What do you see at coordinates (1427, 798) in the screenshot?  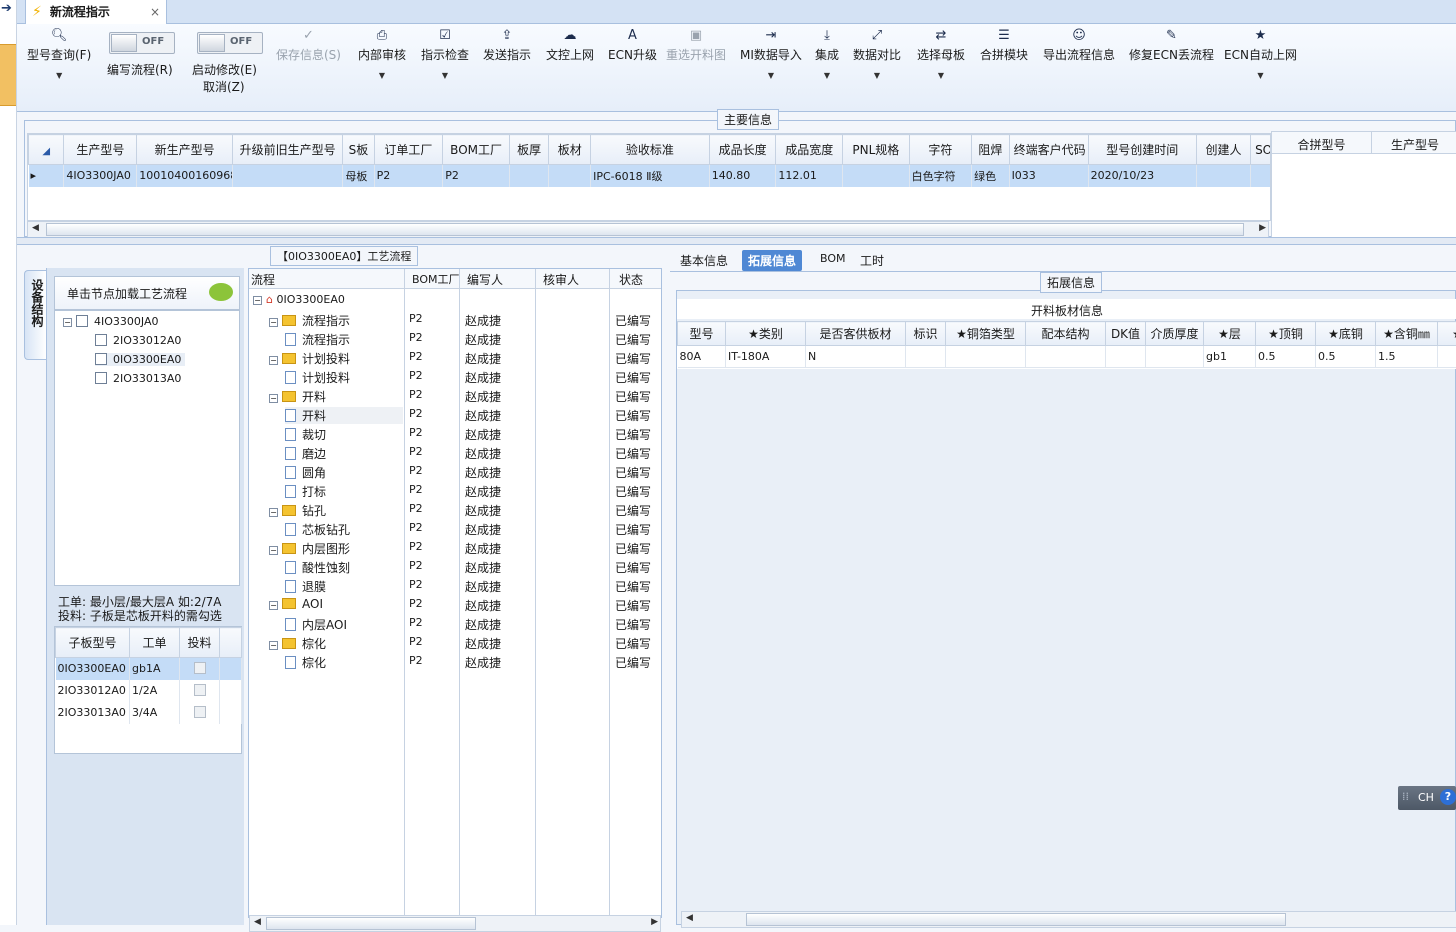 I see `ime-indicator: ⁞⁞ CH ?` at bounding box center [1427, 798].